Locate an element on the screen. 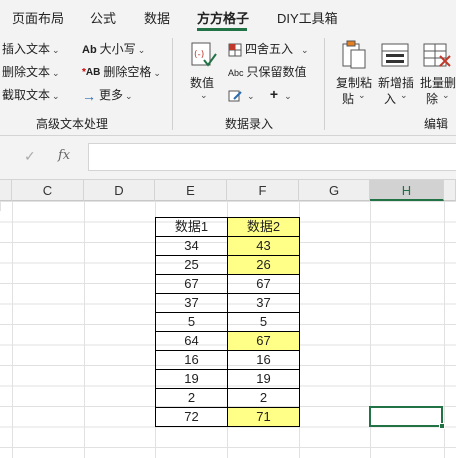 The height and width of the screenshot is (458, 456). tab-data: 数据 is located at coordinates (157, 17).